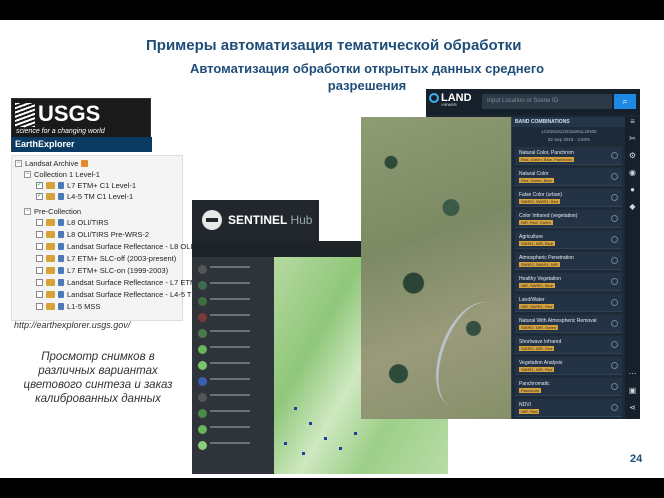 The width and height of the screenshot is (664, 498). What do you see at coordinates (632, 377) in the screenshot?
I see `share-icon: ⋯` at bounding box center [632, 377].